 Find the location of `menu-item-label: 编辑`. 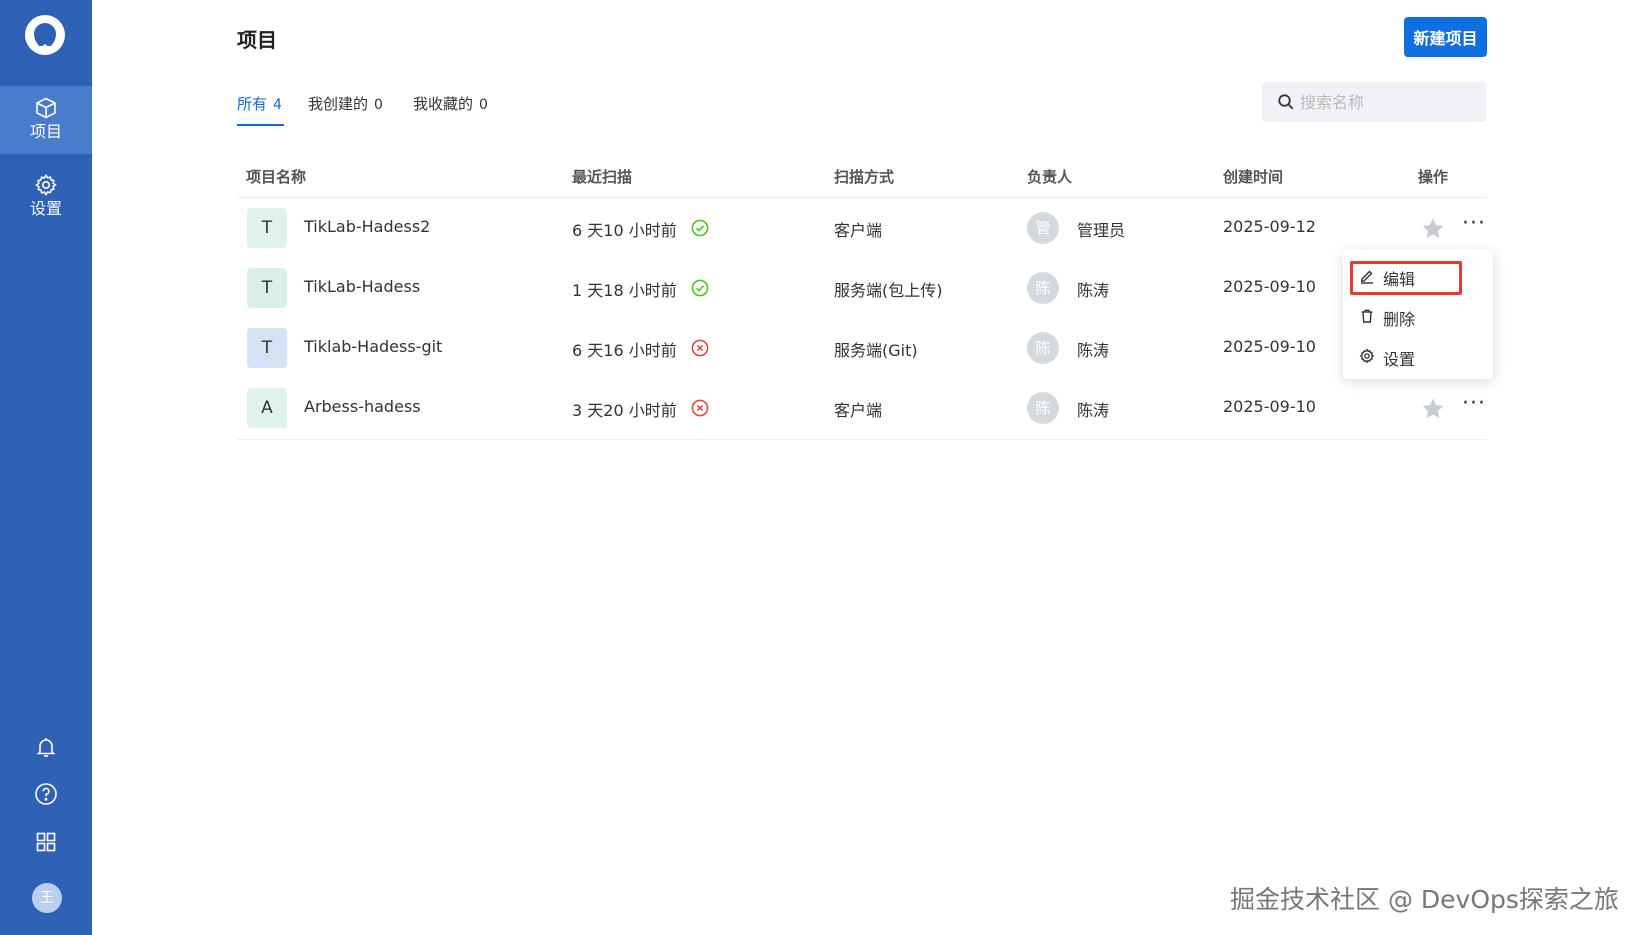

menu-item-label: 编辑 is located at coordinates (1399, 279).